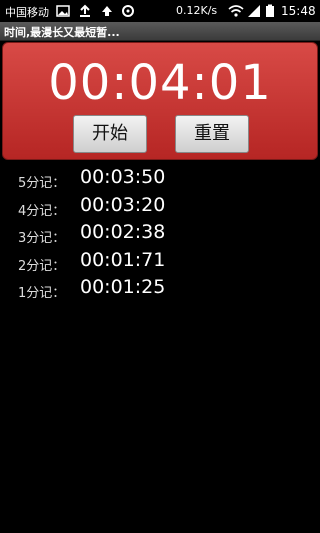 Image resolution: width=320 pixels, height=533 pixels. I want to click on carrier-name: 中国移动, so click(27, 12).